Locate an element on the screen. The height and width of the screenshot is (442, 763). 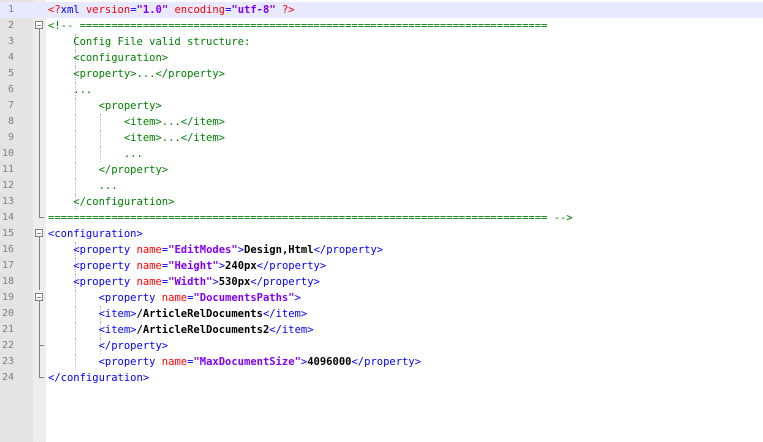
code-text: <item>/ArticleRelDocuments2</item> is located at coordinates (181, 330).